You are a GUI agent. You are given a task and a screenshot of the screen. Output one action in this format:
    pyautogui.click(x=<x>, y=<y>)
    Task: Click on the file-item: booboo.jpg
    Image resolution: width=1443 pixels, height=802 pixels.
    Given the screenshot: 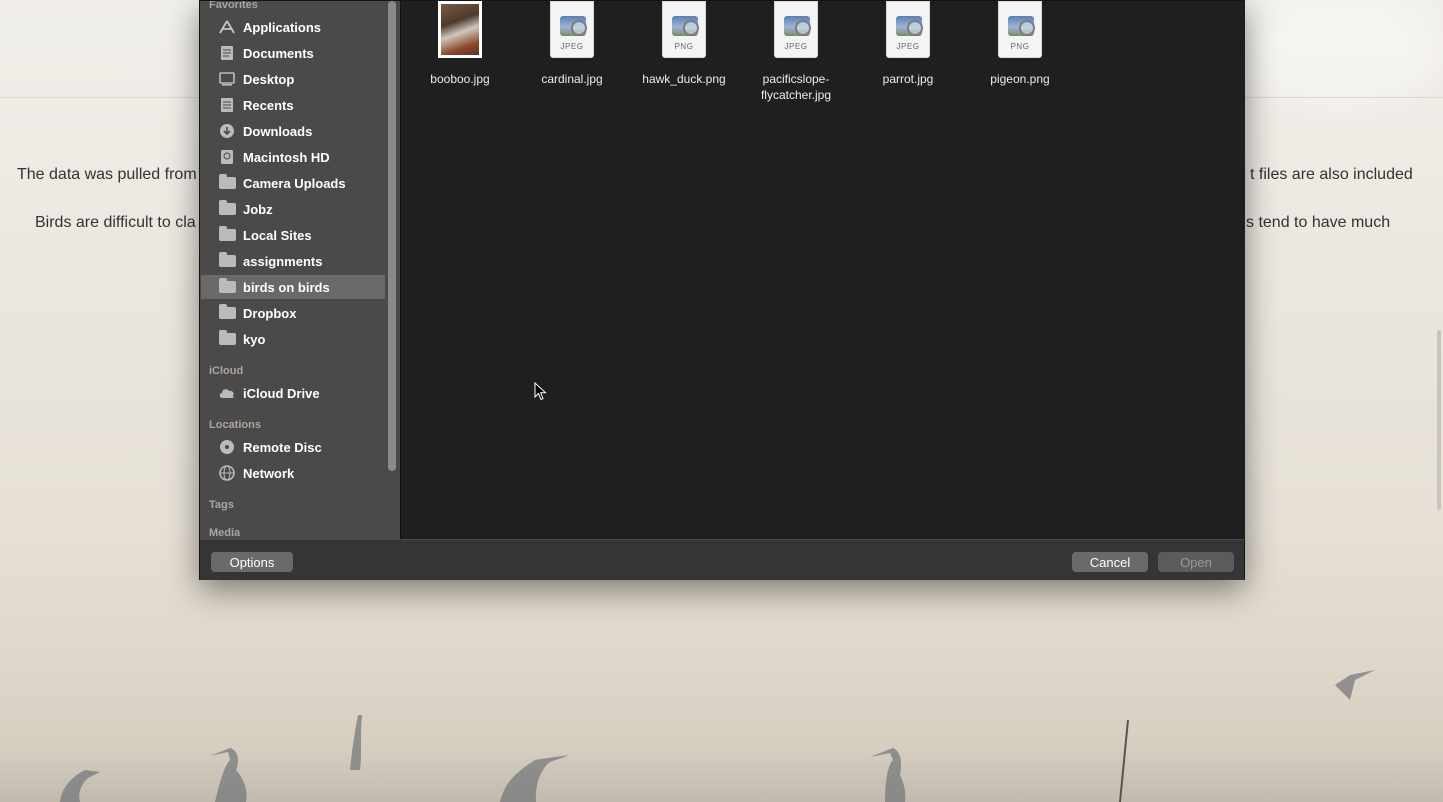 What is the action you would take?
    pyautogui.click(x=460, y=44)
    